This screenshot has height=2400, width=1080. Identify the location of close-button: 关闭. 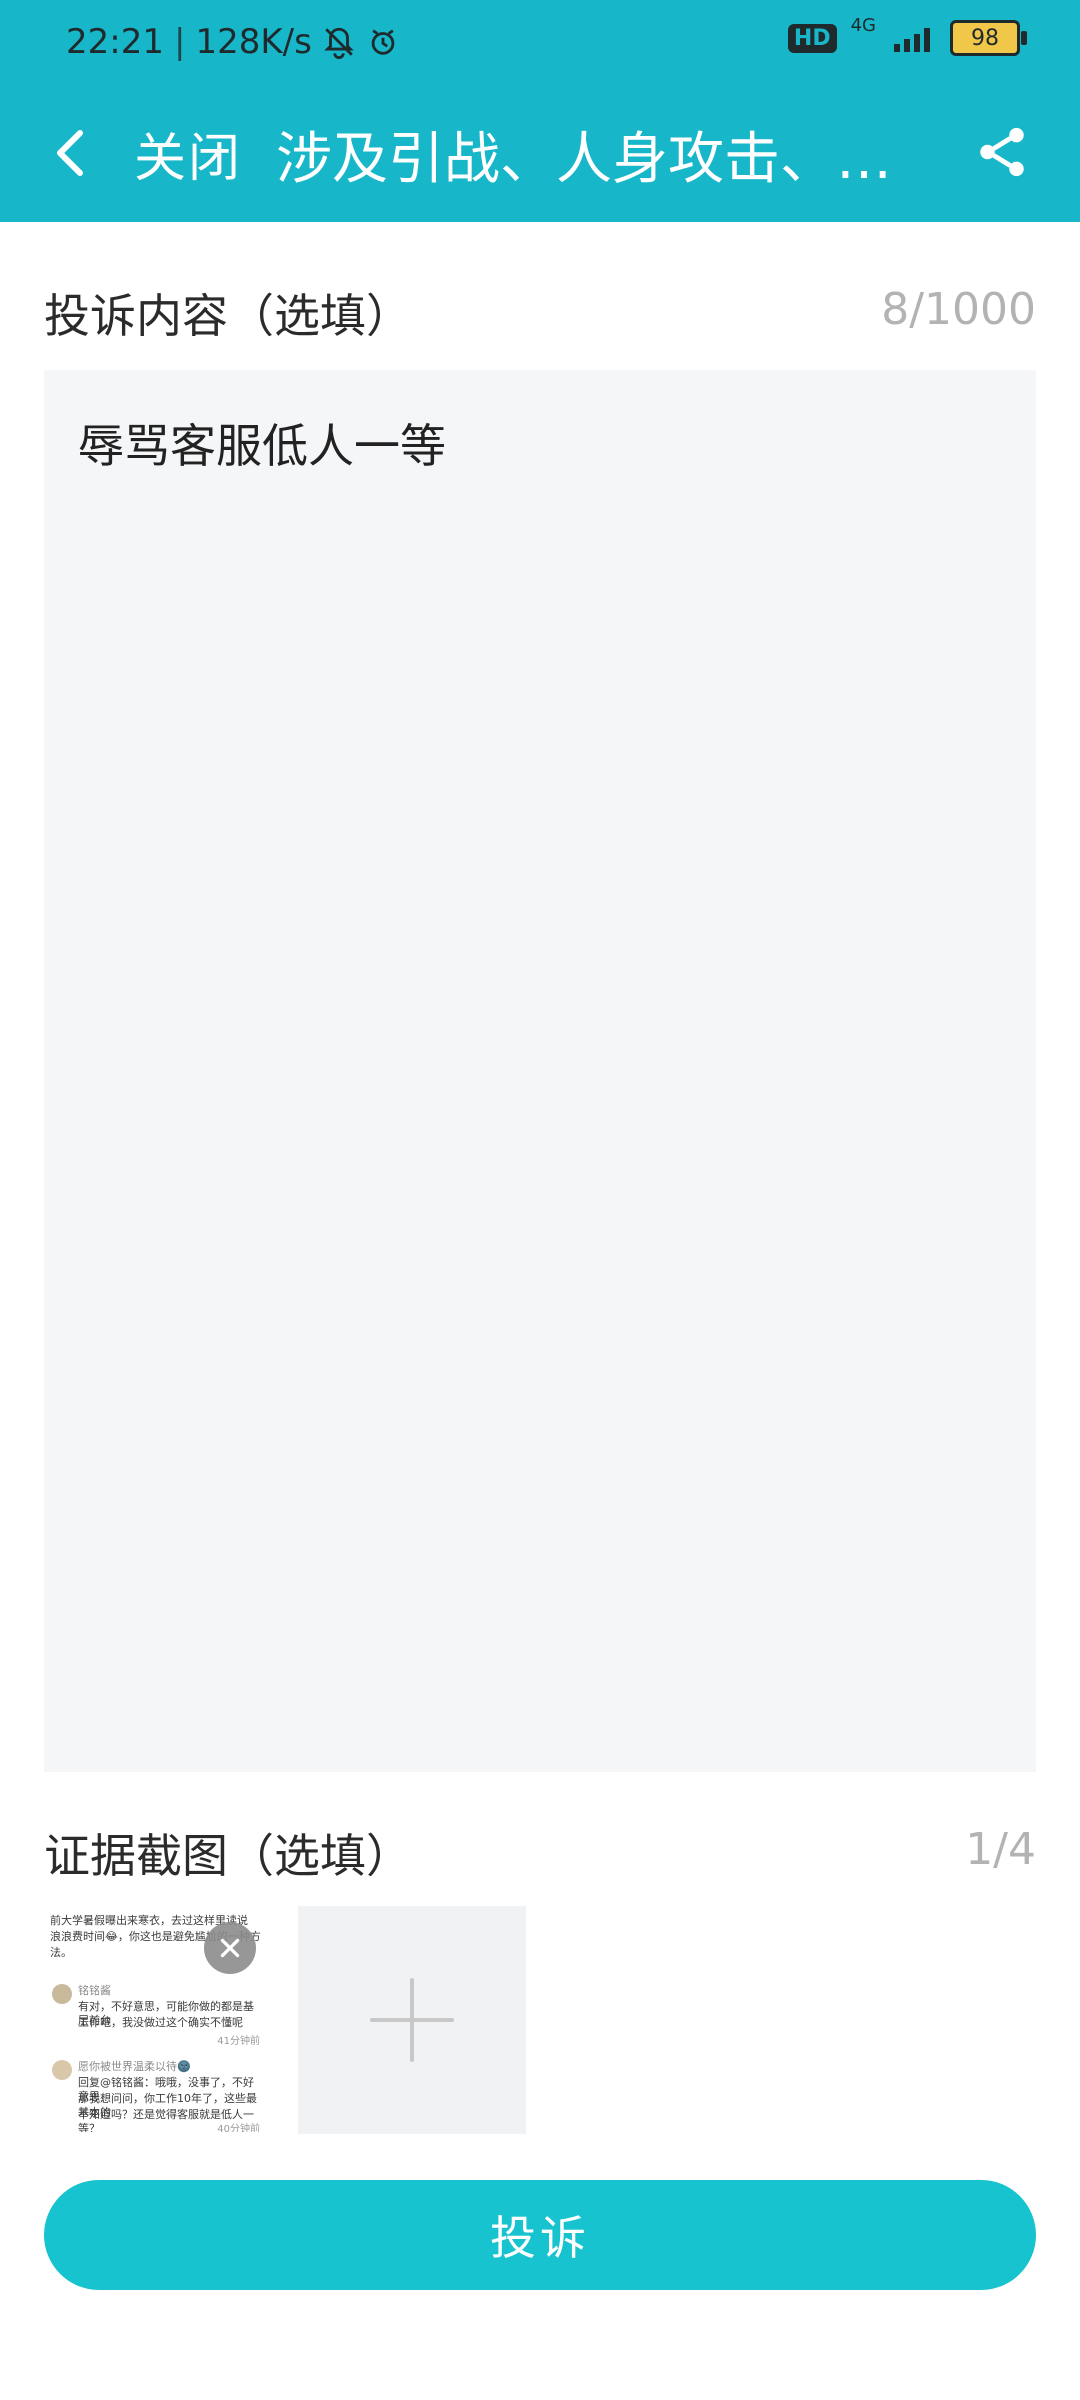
(188, 153).